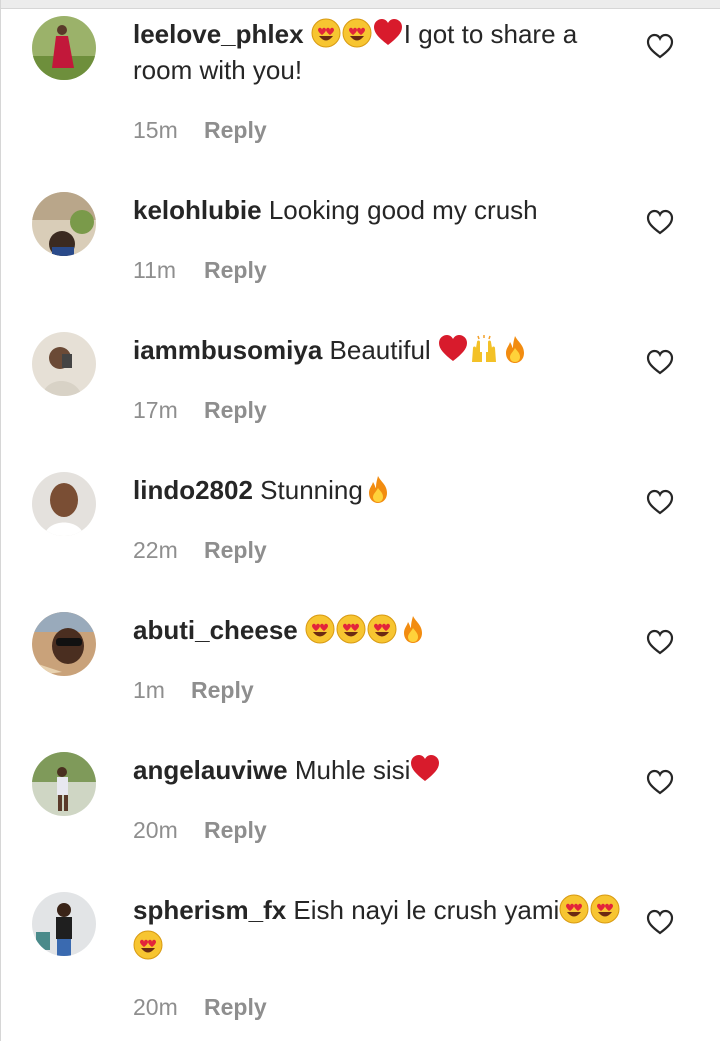 The width and height of the screenshot is (720, 1041). I want to click on comment-timestamp: 22m, so click(155, 550).